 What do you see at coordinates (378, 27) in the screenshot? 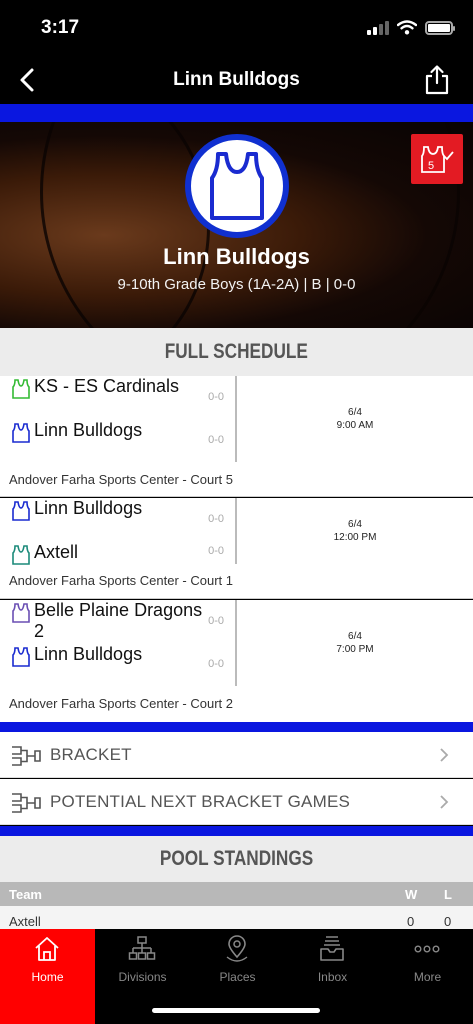
I see `cellular-signal-icon` at bounding box center [378, 27].